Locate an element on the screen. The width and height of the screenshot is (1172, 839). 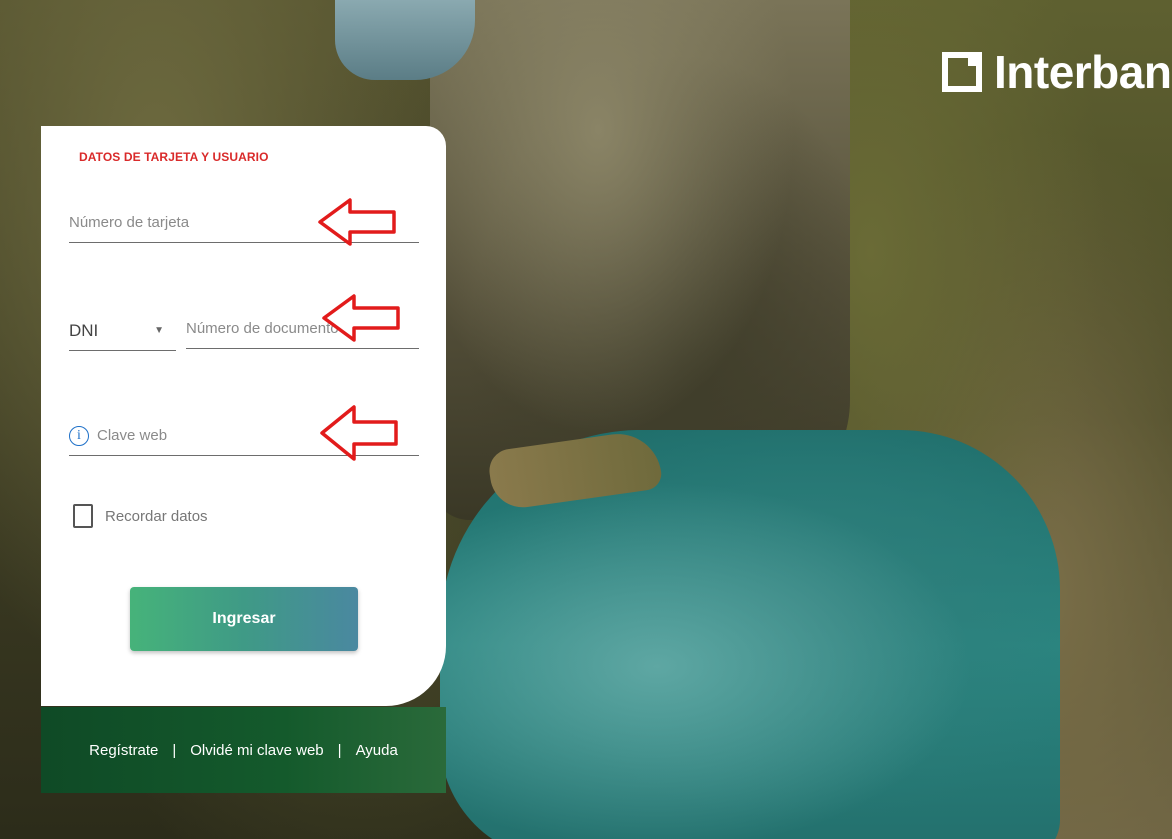
section-title: DATOS DE TARJETA Y USUARIO is located at coordinates (174, 157).